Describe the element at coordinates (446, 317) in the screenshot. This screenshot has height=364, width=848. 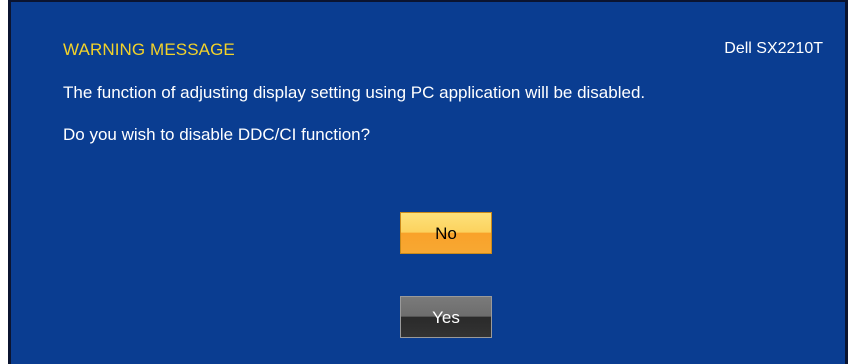
I see `yes-button: Yes` at that location.